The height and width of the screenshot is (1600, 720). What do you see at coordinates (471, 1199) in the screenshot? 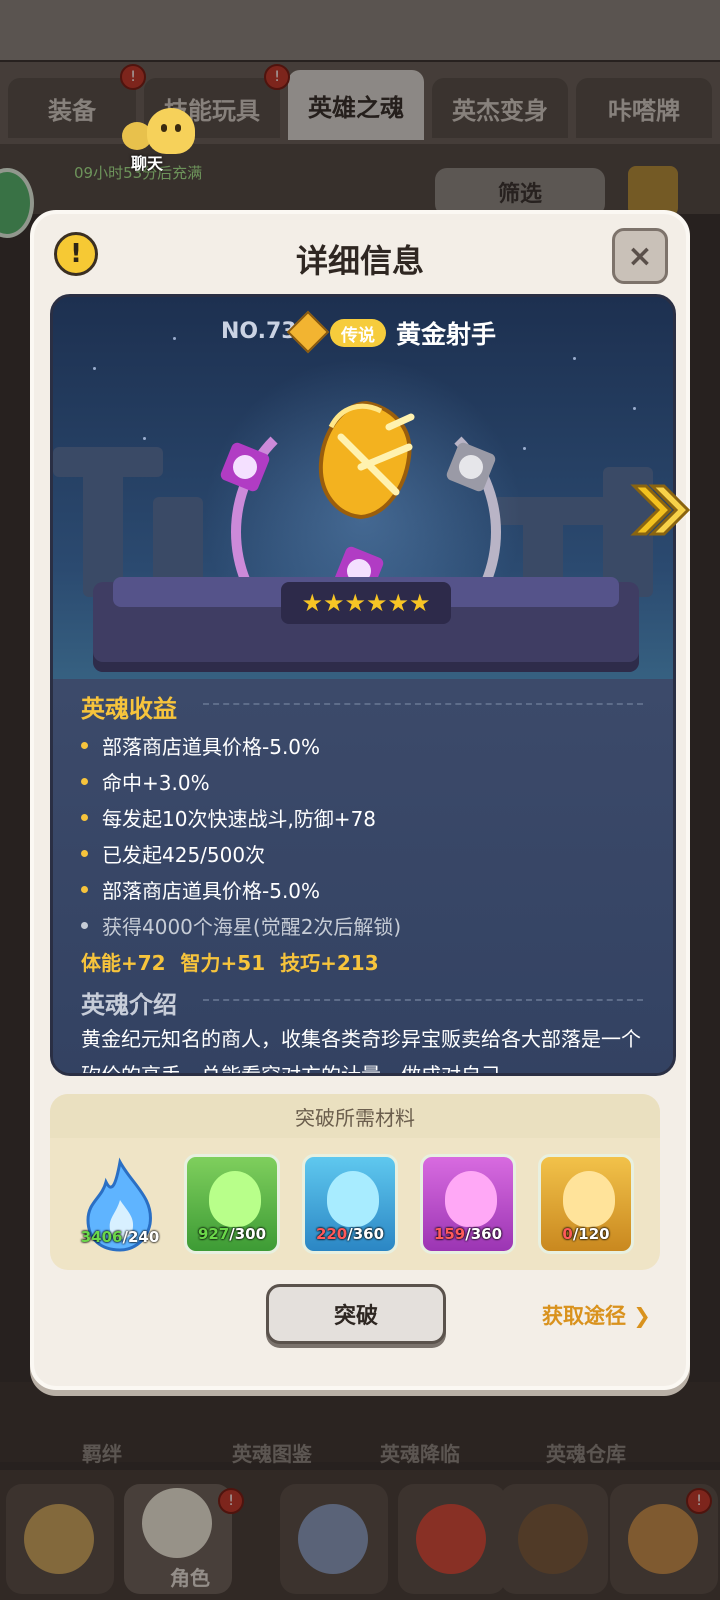
I see `purple-essence-icon` at bounding box center [471, 1199].